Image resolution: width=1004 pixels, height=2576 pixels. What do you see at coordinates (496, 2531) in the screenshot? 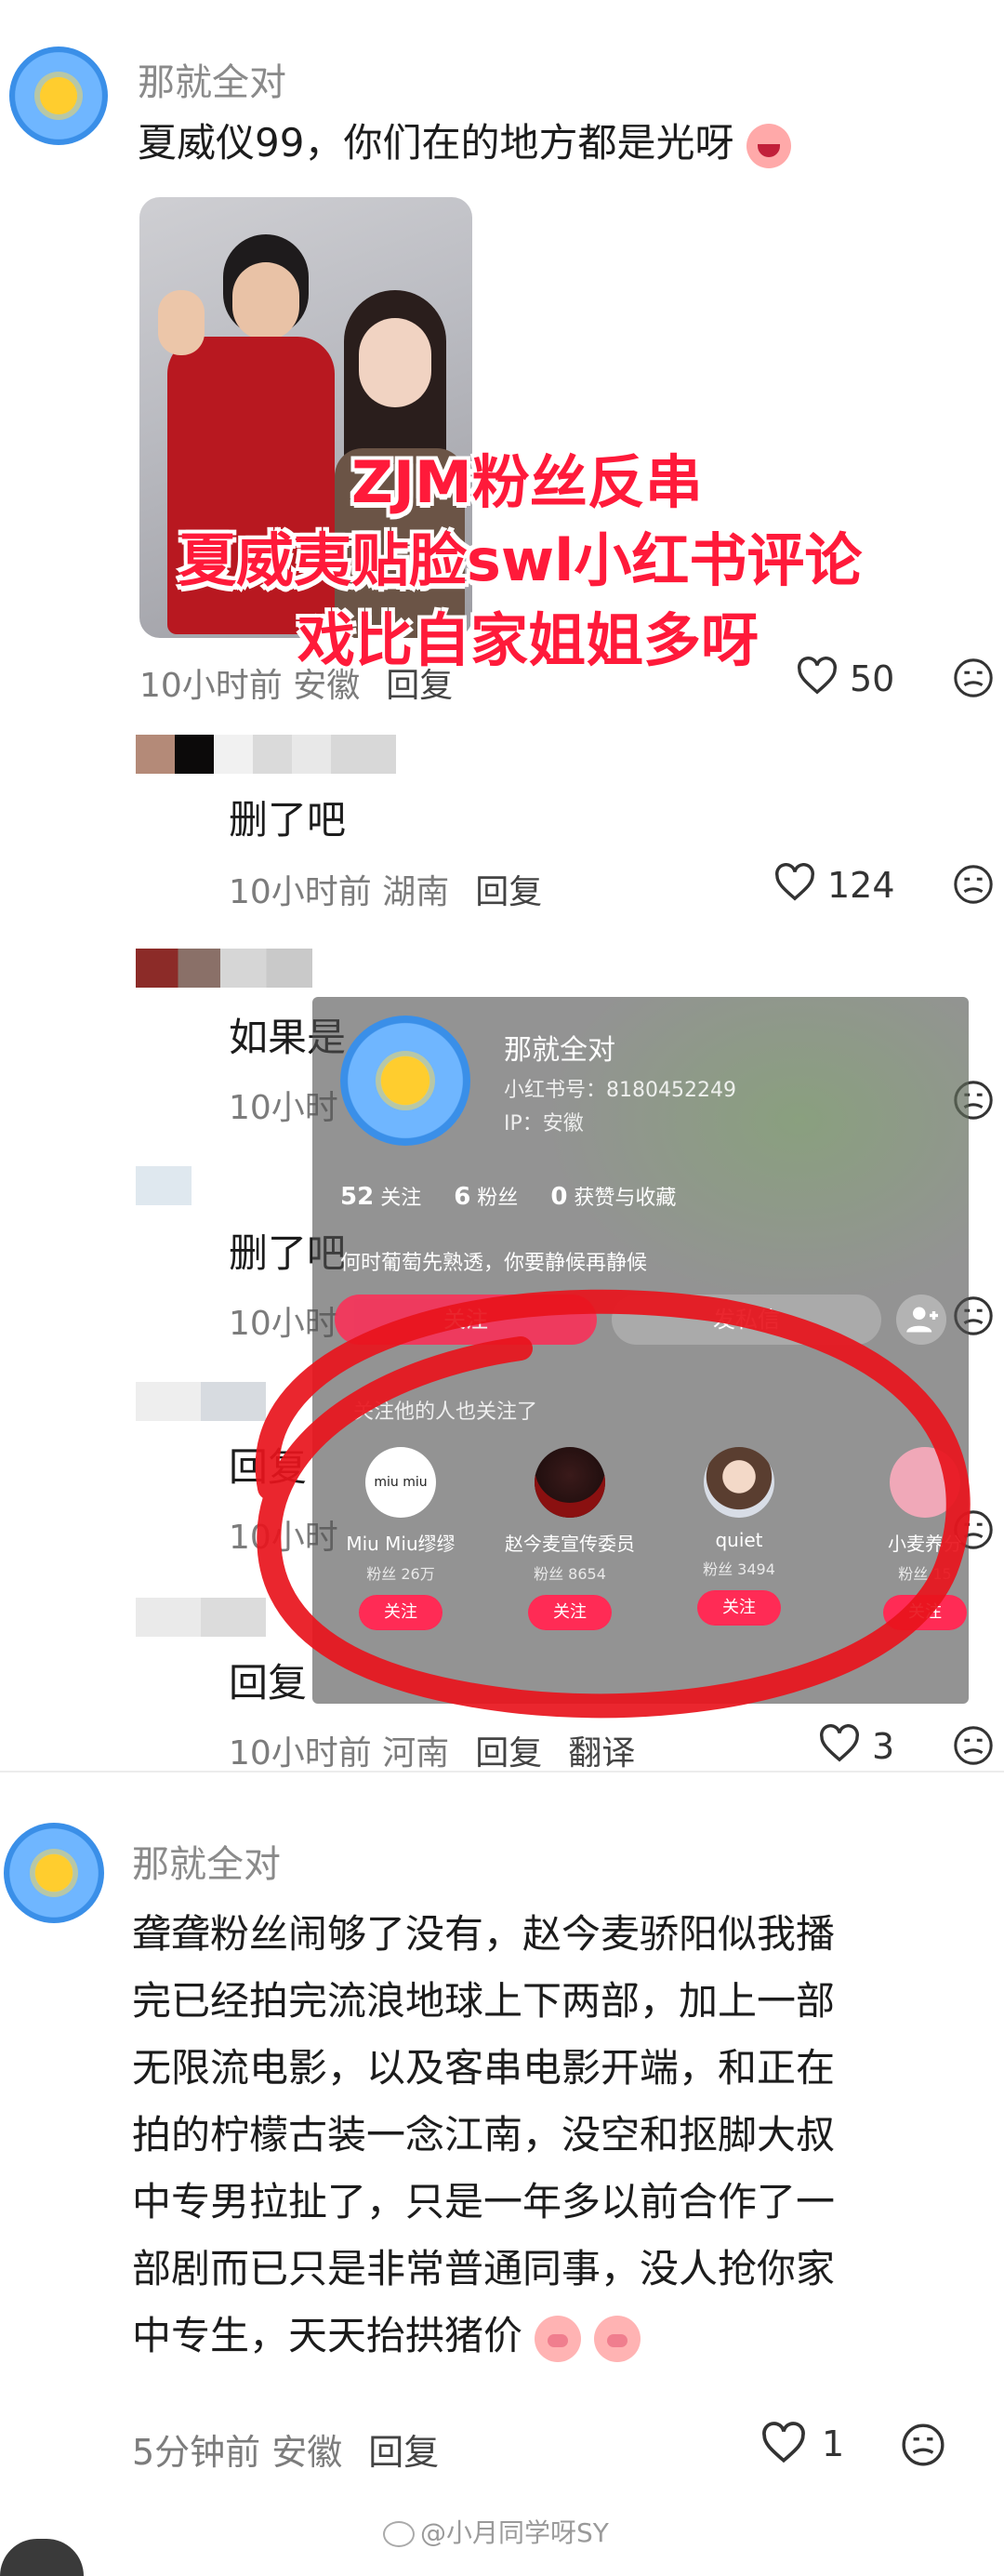
I see `watermark: @小月同学呀SY` at bounding box center [496, 2531].